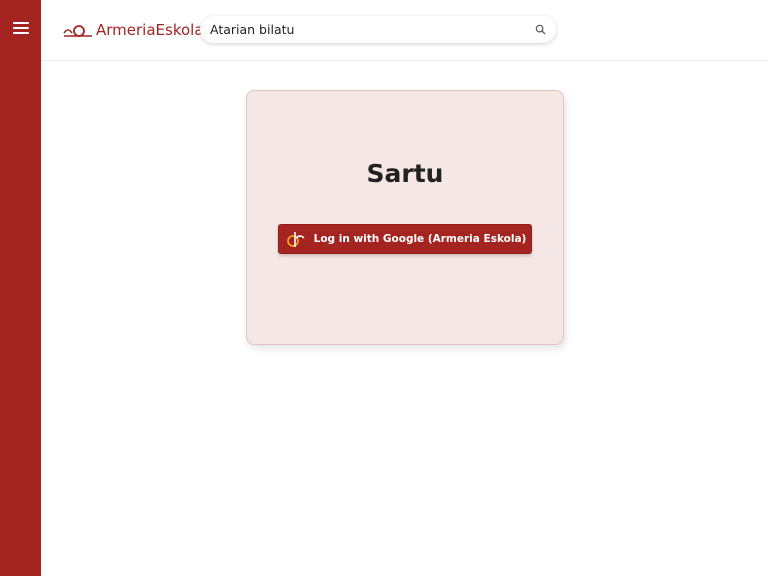  What do you see at coordinates (150, 30) in the screenshot?
I see `logo-text: ArmeriaEskola` at bounding box center [150, 30].